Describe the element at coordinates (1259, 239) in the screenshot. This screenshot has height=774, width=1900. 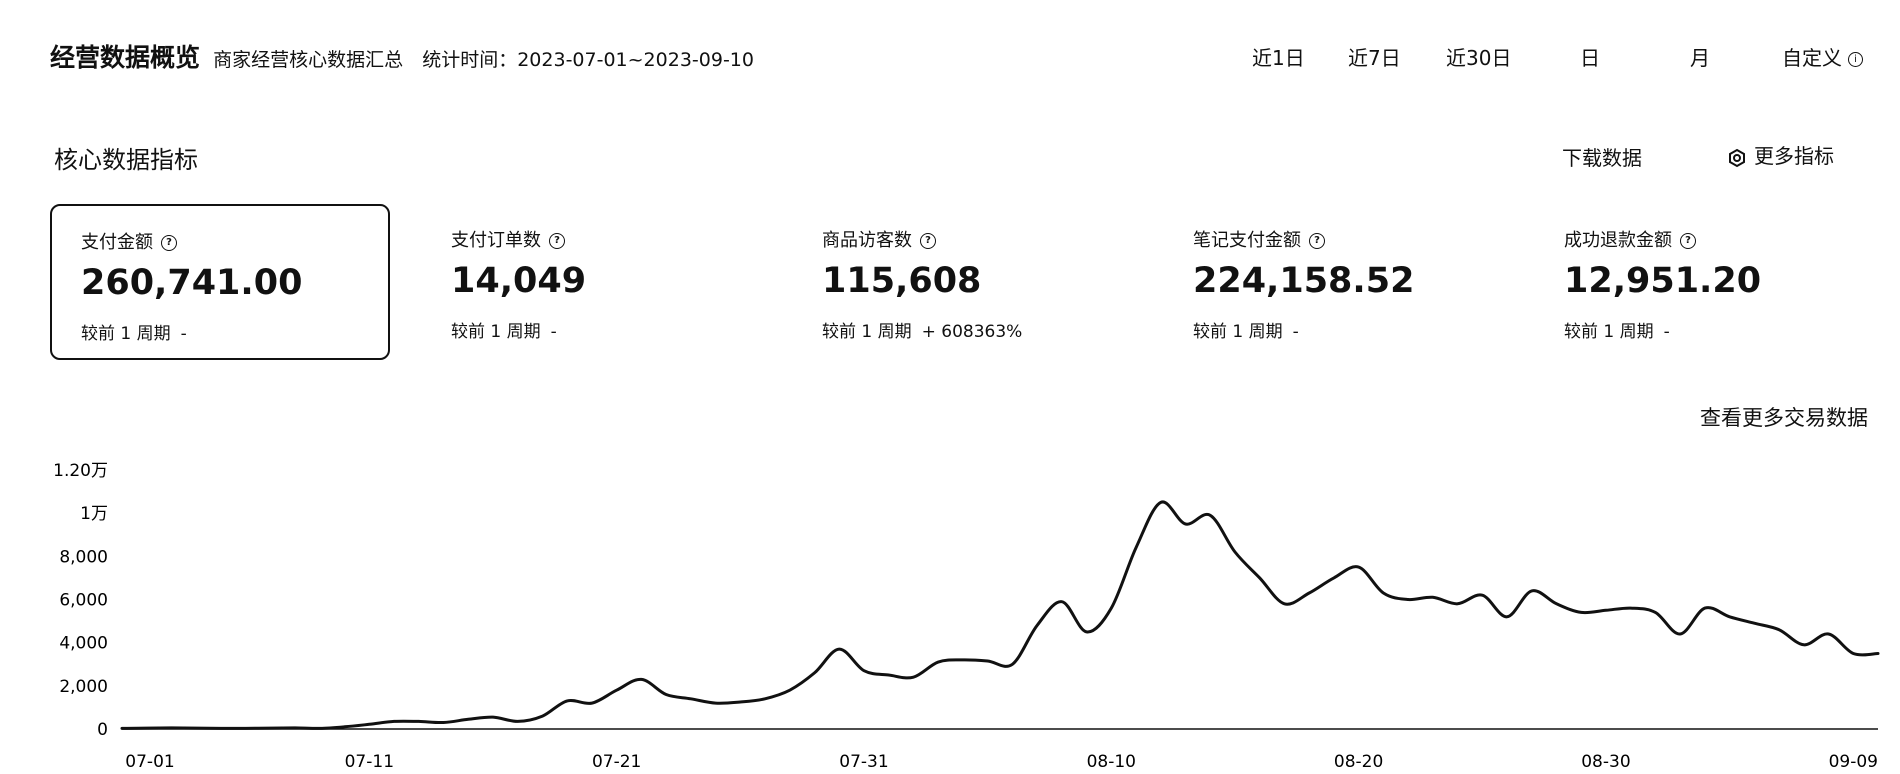
I see `metric-label: 笔记支付金额?` at that location.